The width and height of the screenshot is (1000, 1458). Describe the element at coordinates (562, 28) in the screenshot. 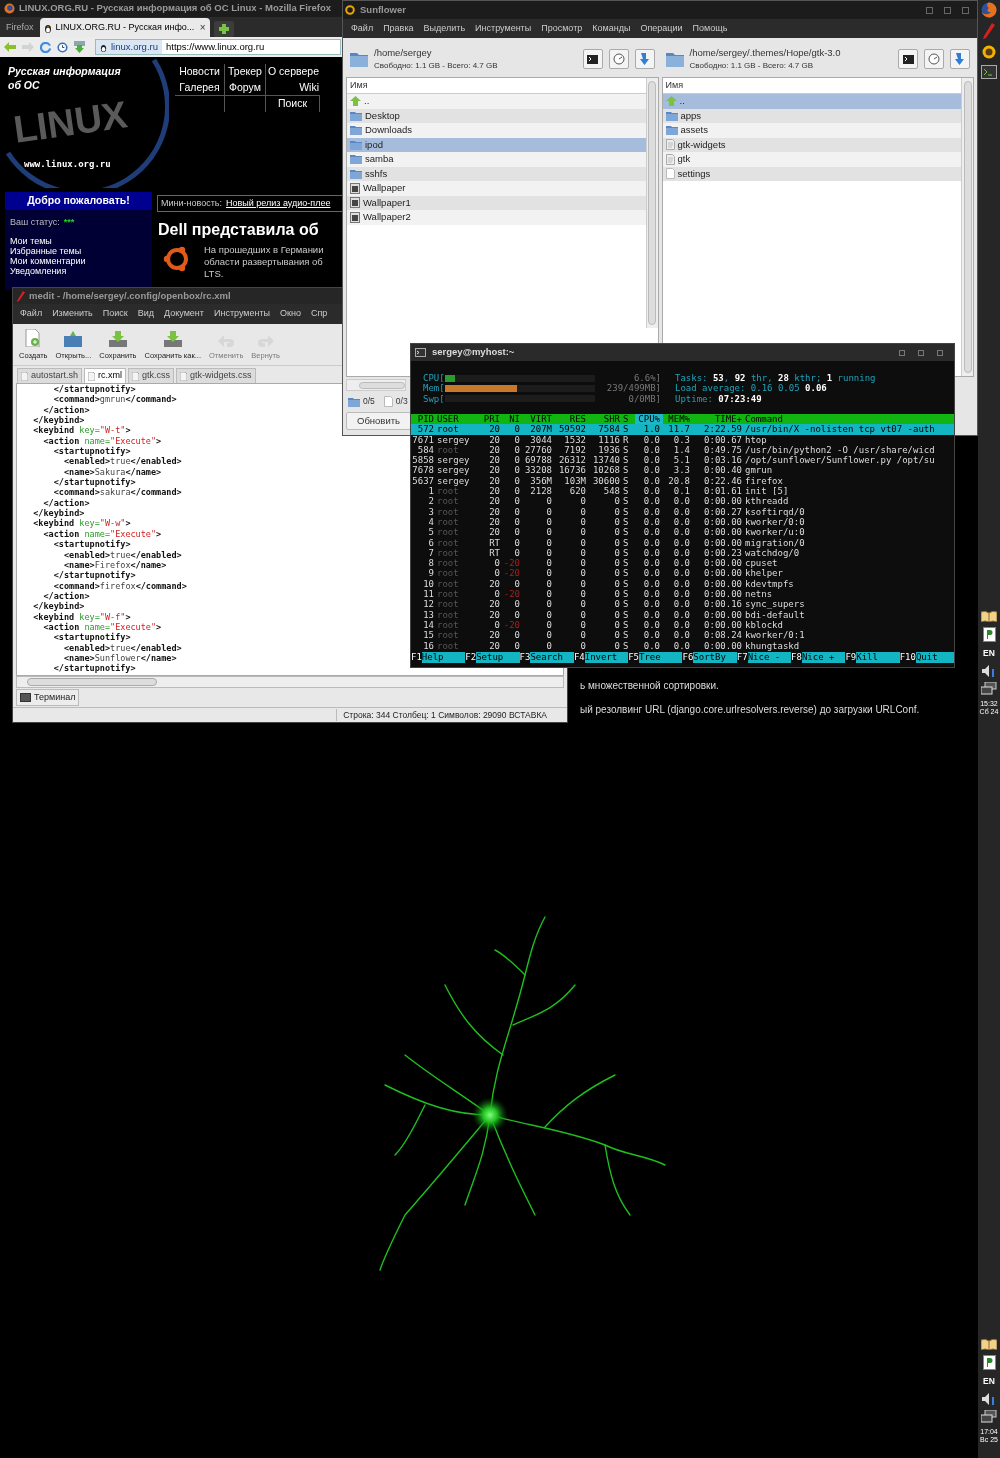

I see `menu-item: Просмотр` at that location.